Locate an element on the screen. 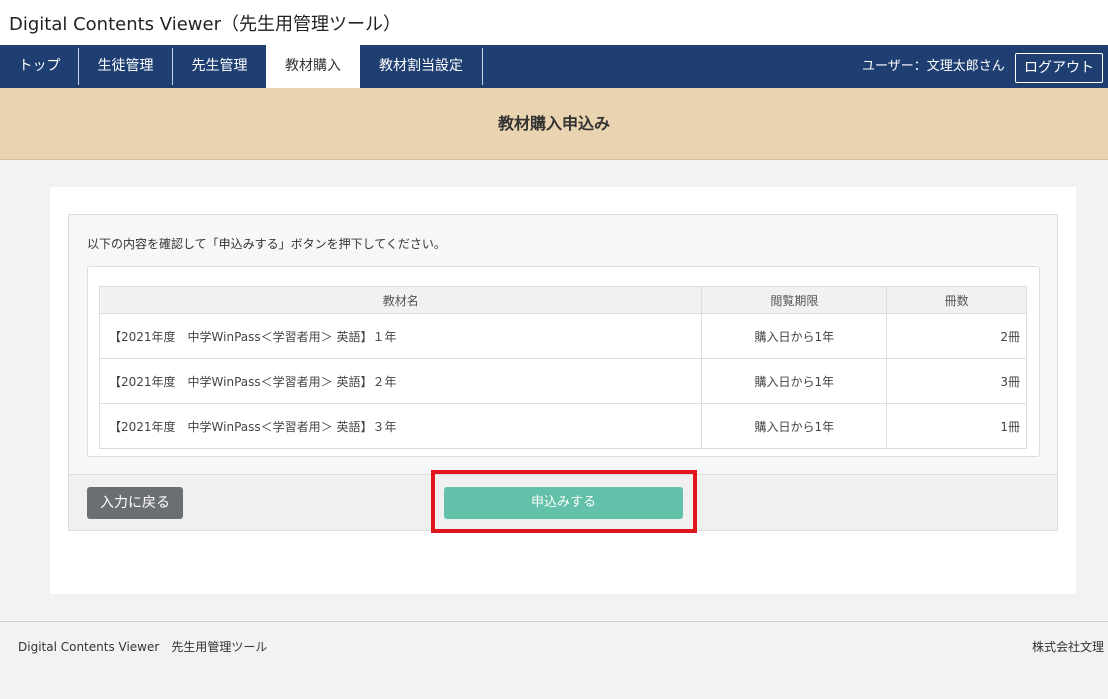  footer-divider is located at coordinates (554, 621).